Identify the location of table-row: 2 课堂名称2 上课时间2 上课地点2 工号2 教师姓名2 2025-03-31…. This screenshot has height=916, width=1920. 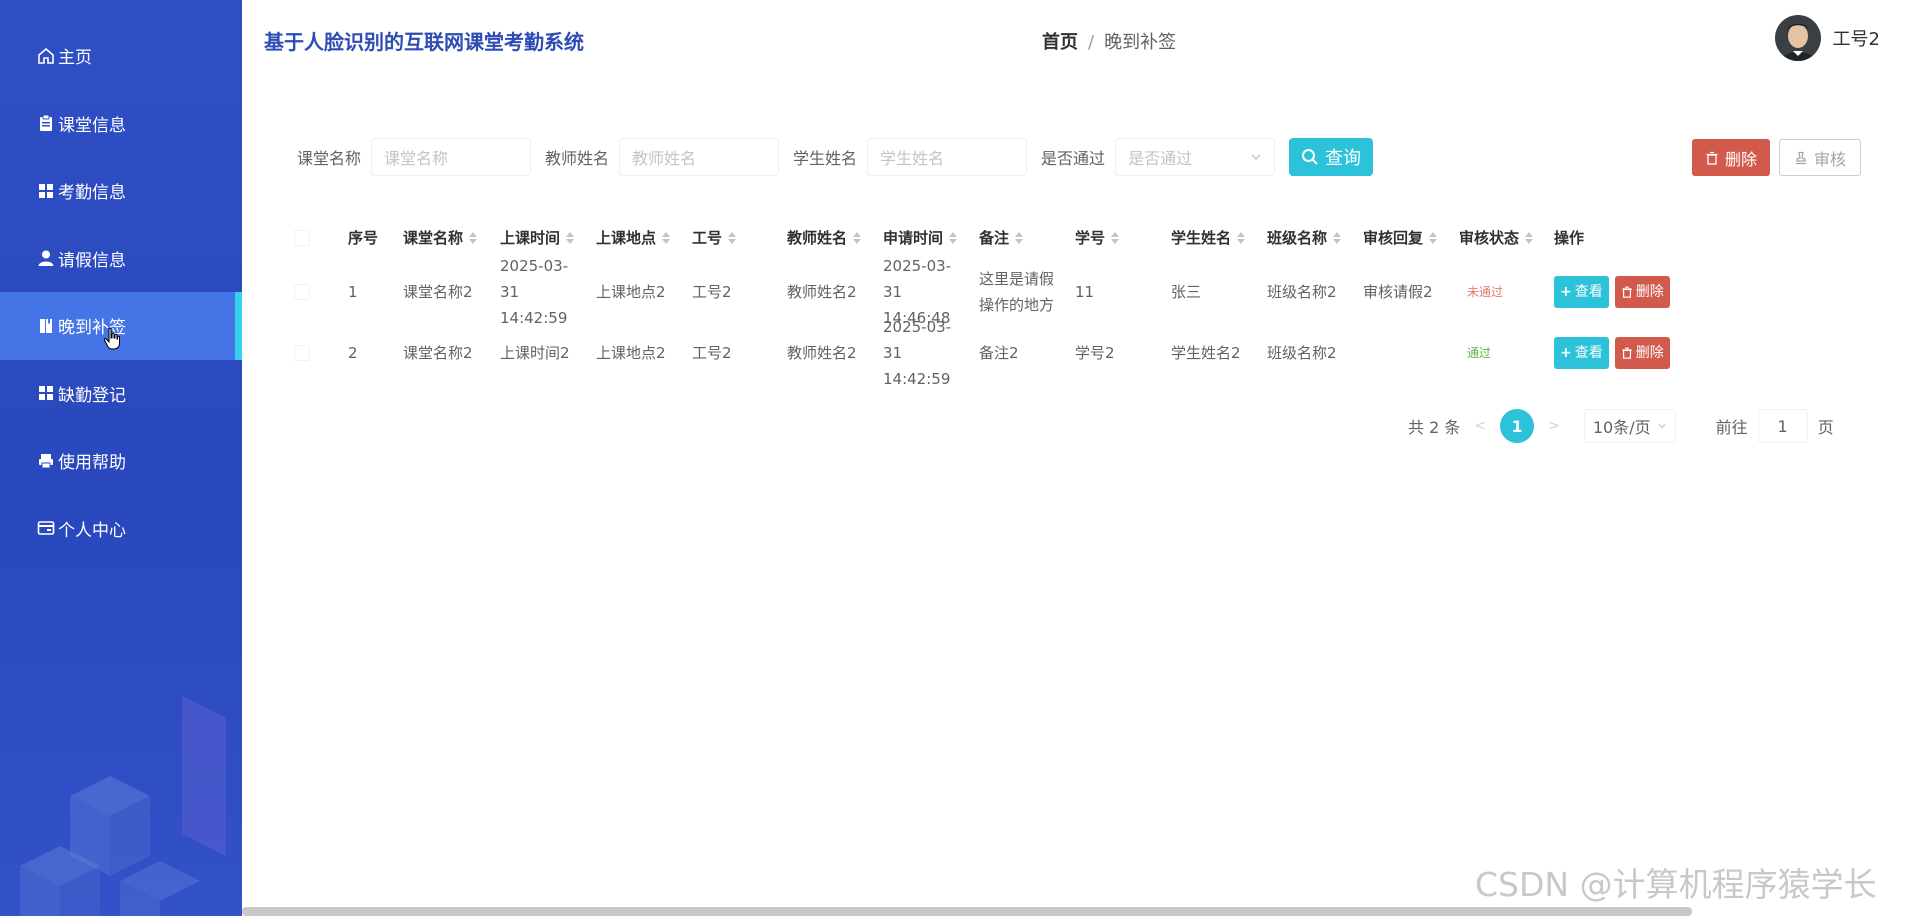
(984, 353).